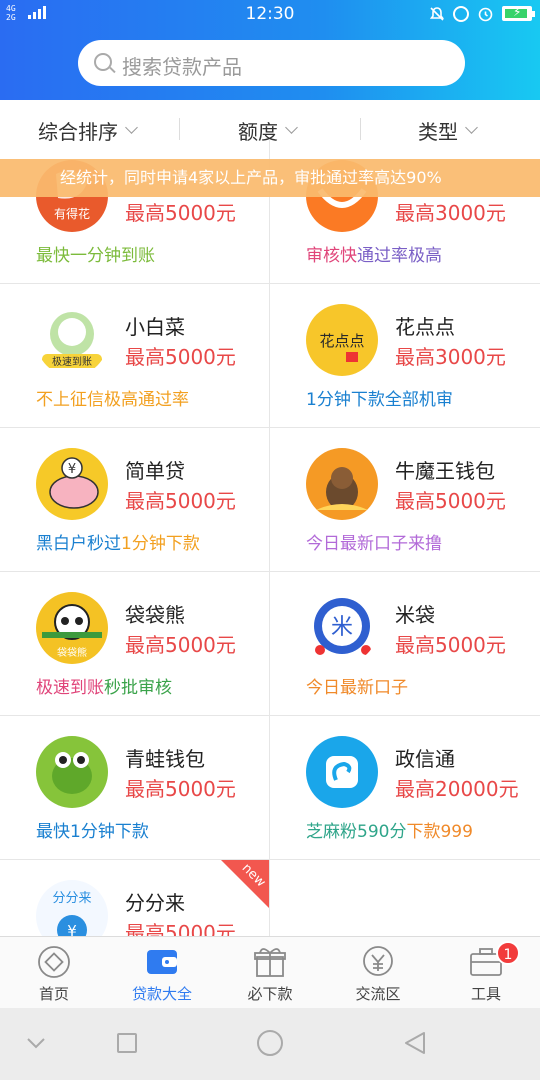 The height and width of the screenshot is (1080, 540). What do you see at coordinates (72, 213) in the screenshot?
I see `svg-text: 有得花` at bounding box center [72, 213].